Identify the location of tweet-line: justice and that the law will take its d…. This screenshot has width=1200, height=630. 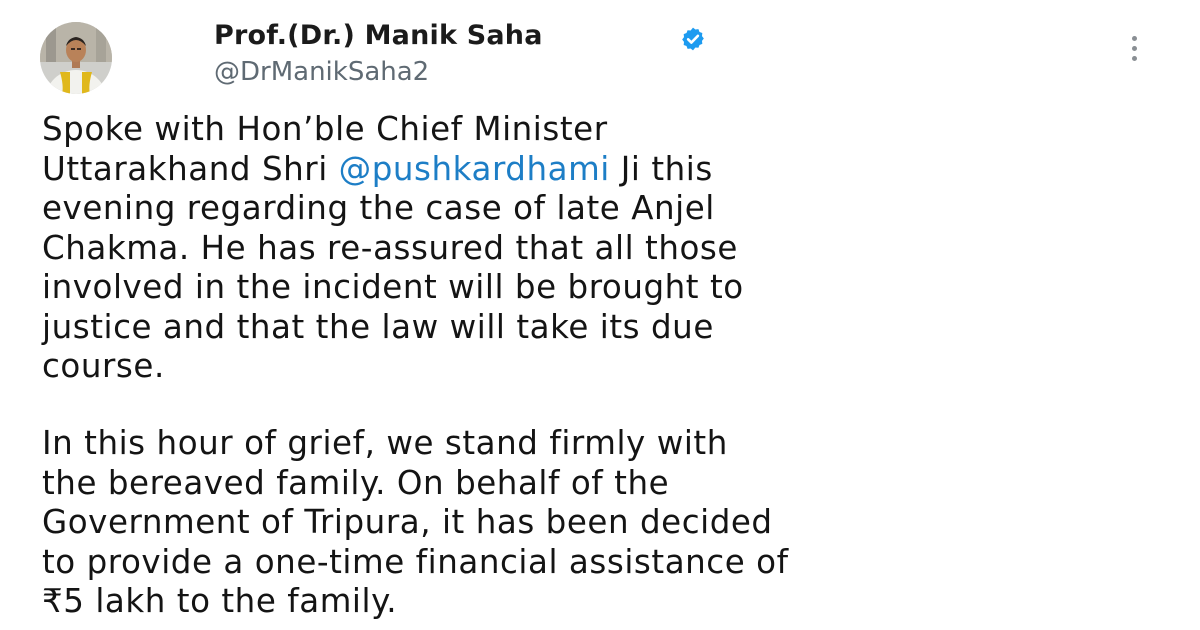
(378, 326).